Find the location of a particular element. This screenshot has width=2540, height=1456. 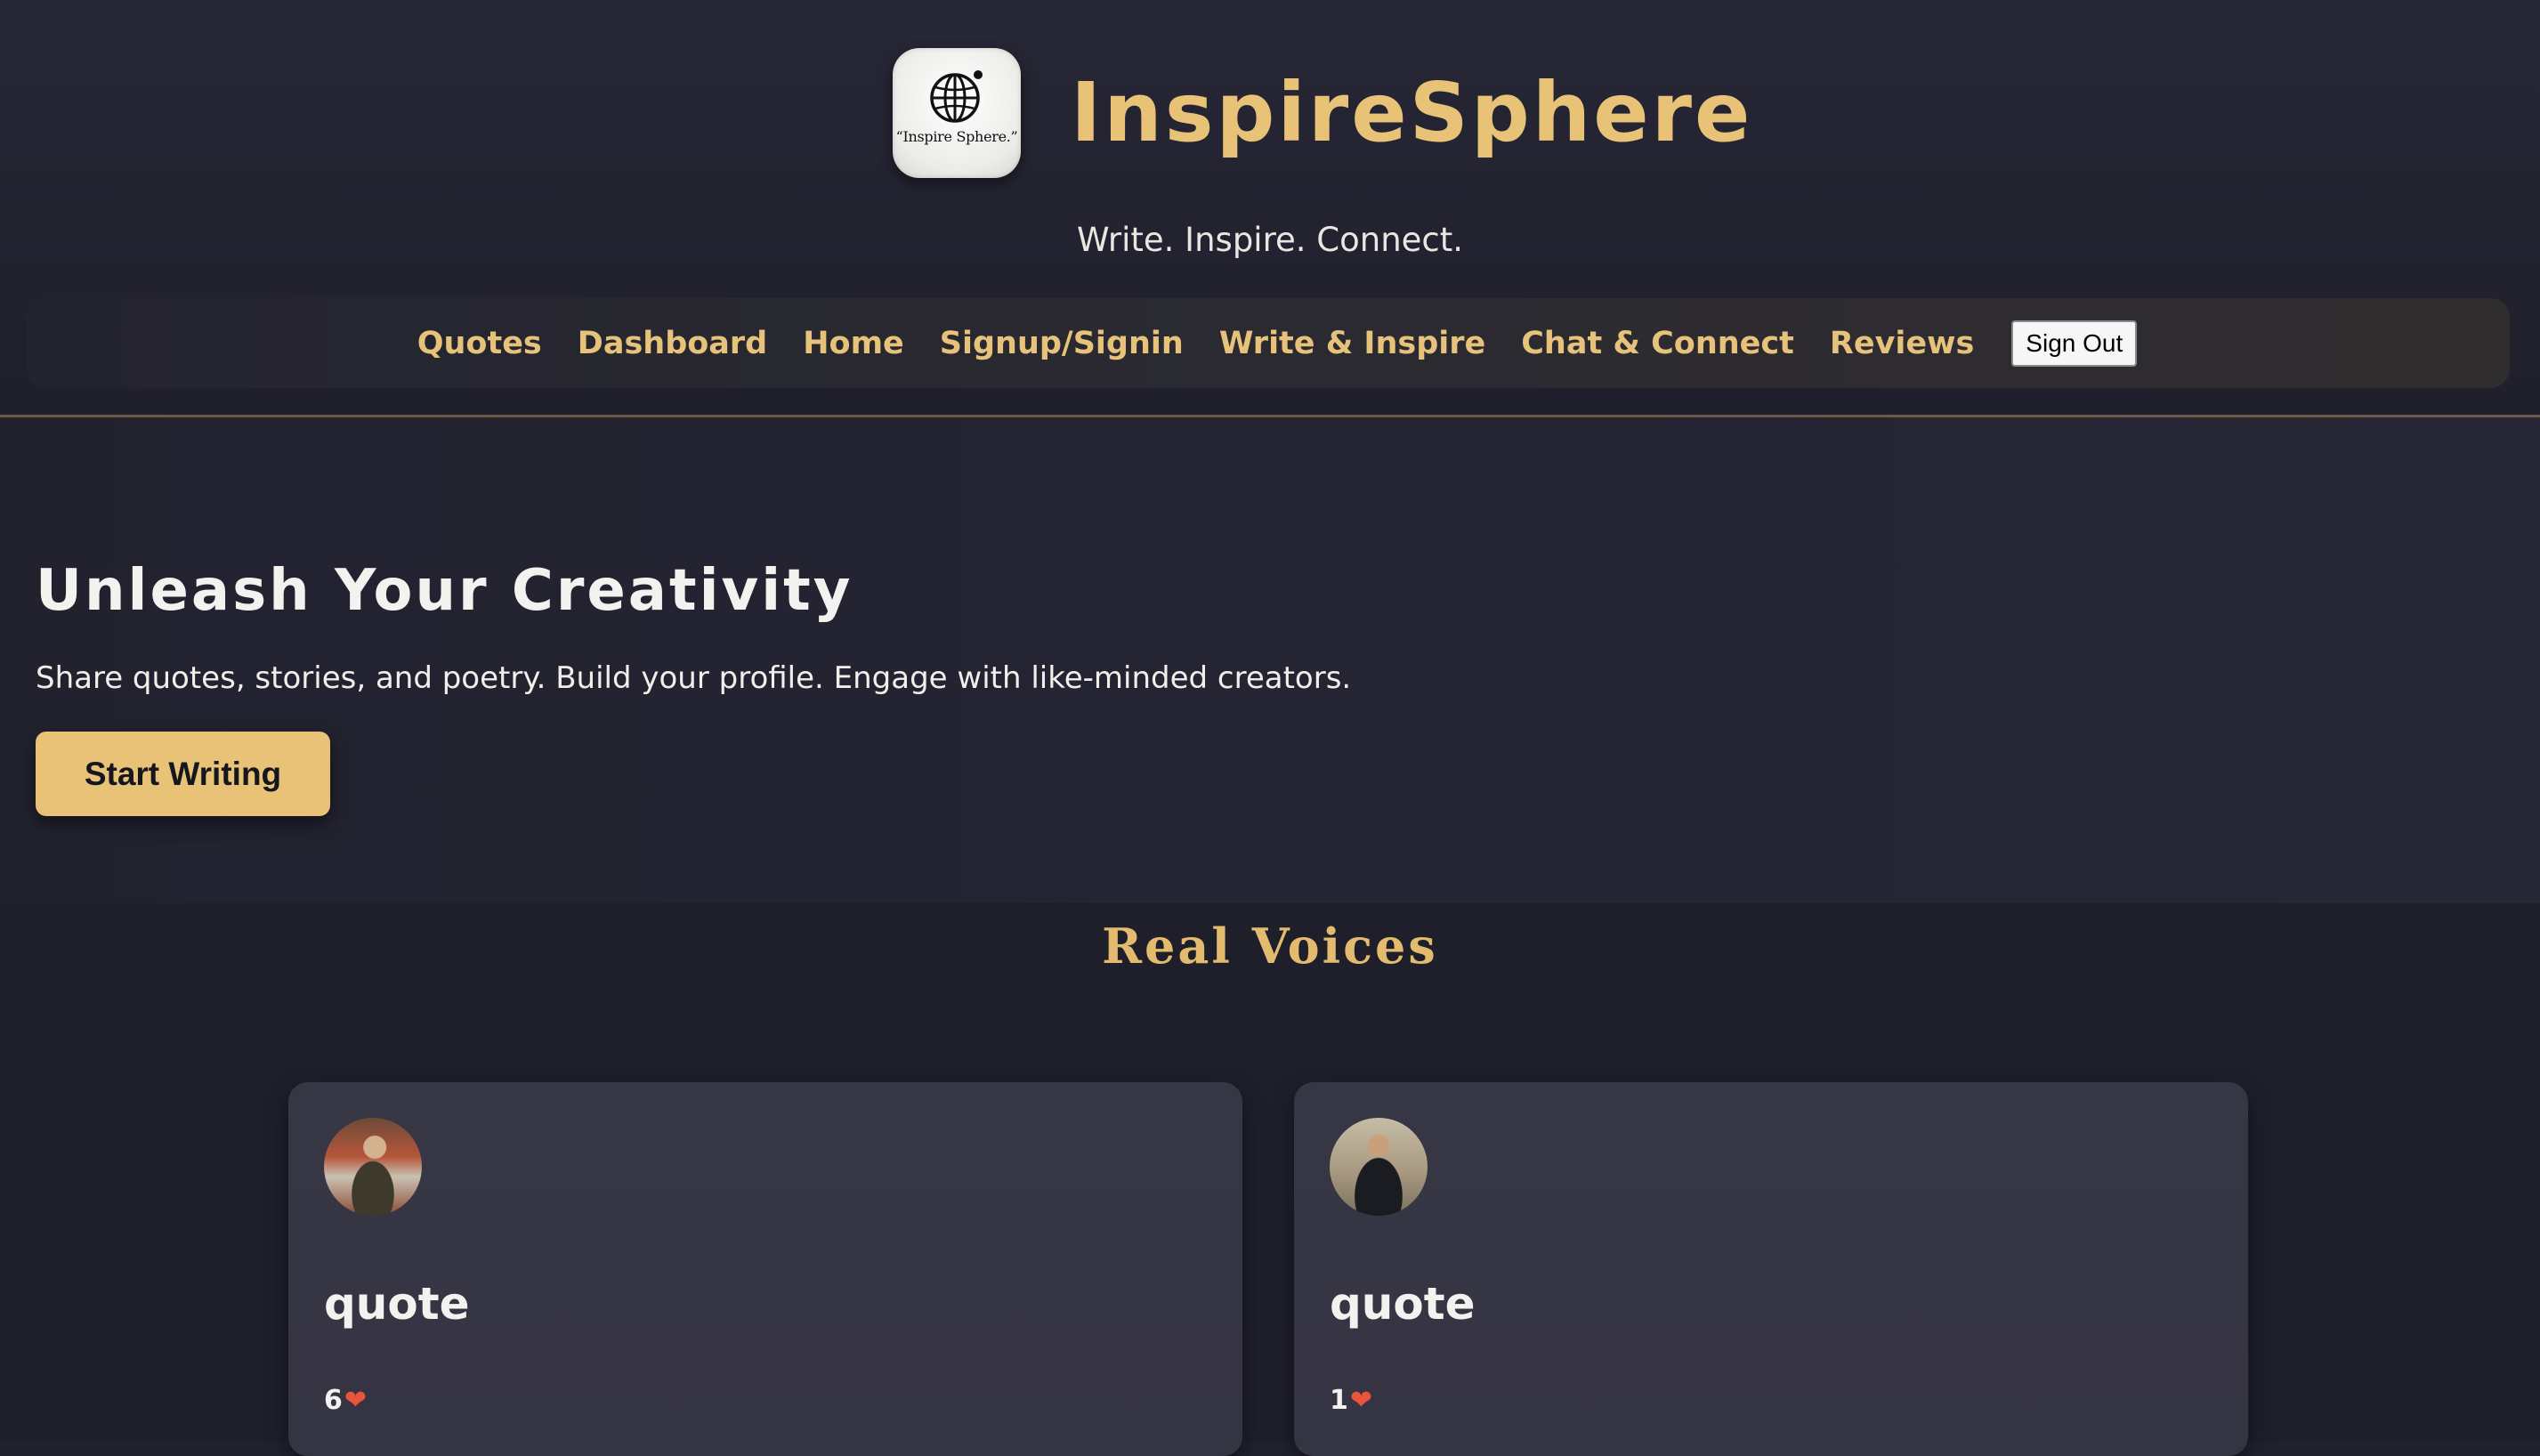

like-count: 6 ❤ is located at coordinates (346, 1400).